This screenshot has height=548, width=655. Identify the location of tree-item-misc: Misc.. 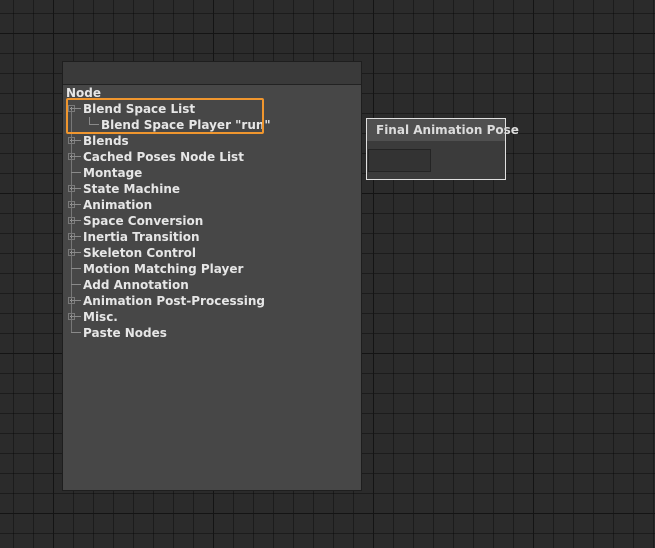
(212, 317).